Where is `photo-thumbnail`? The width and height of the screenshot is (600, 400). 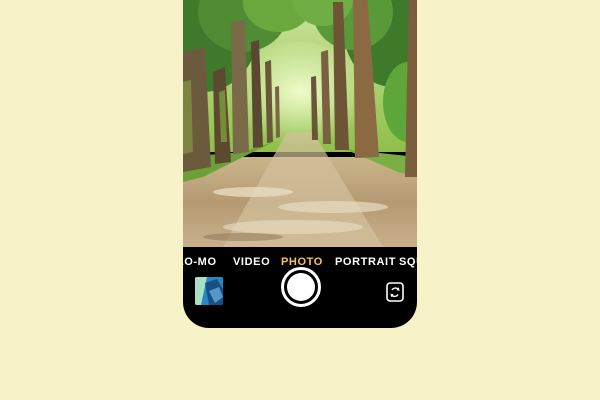
photo-thumbnail is located at coordinates (209, 291).